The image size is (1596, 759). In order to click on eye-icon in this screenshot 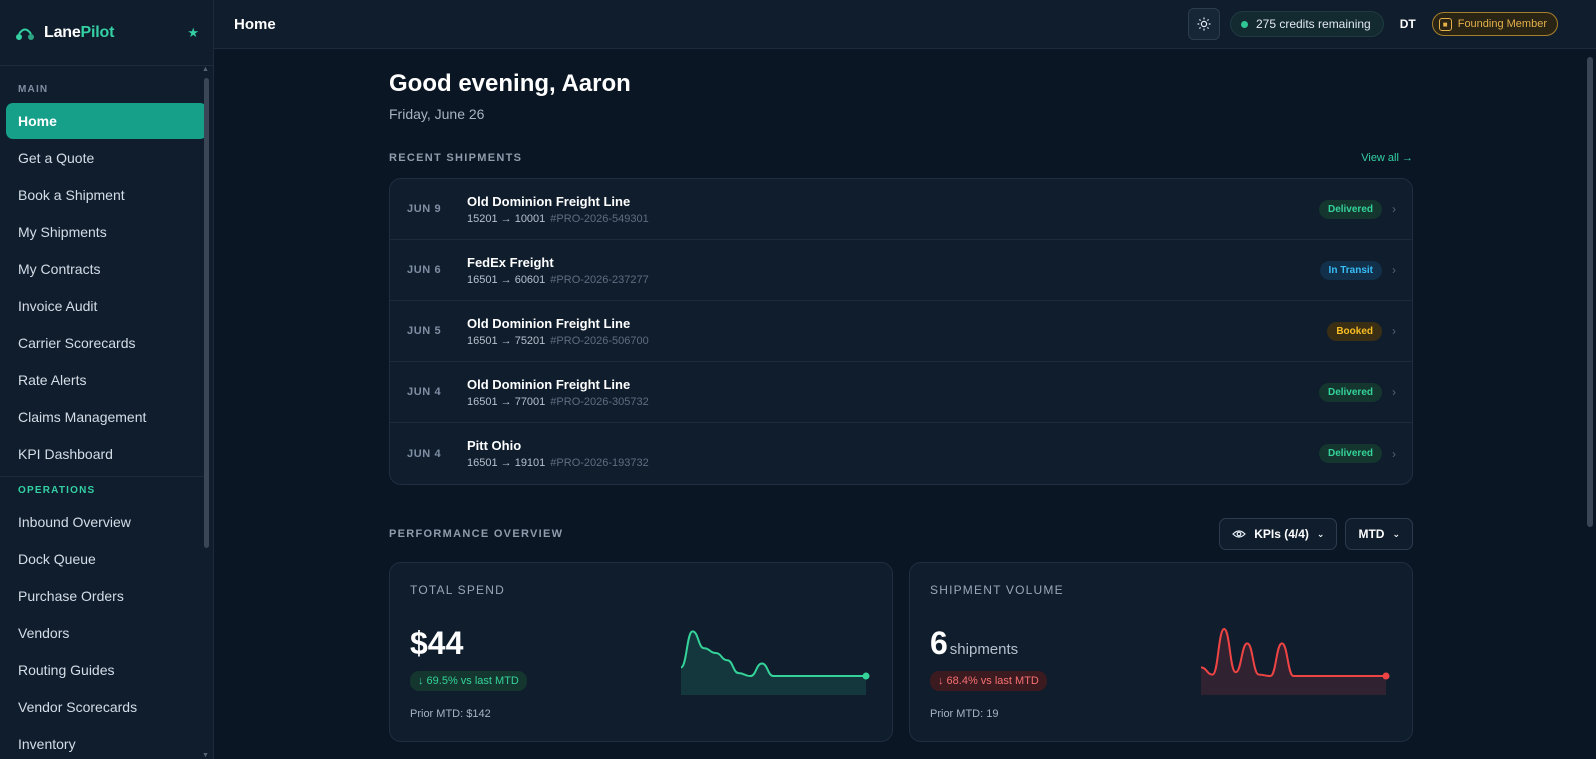, I will do `click(1239, 534)`.